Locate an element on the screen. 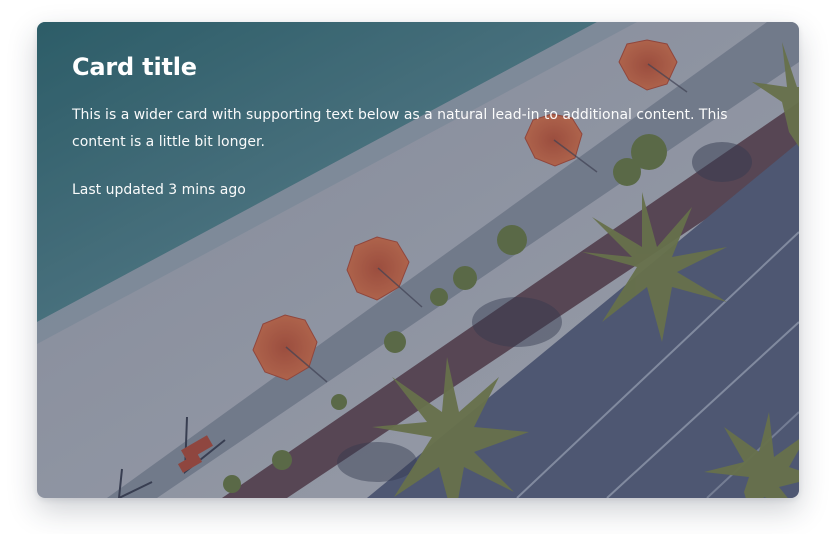 This screenshot has height=534, width=840. card-title: Card title is located at coordinates (134, 67).